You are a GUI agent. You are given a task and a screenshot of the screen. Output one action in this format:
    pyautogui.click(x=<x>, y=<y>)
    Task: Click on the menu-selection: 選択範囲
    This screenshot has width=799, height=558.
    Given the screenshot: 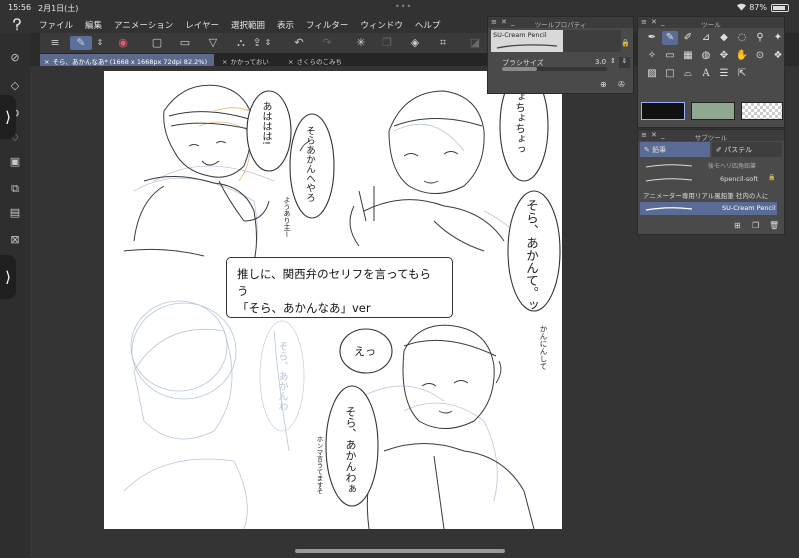 What is the action you would take?
    pyautogui.click(x=248, y=25)
    